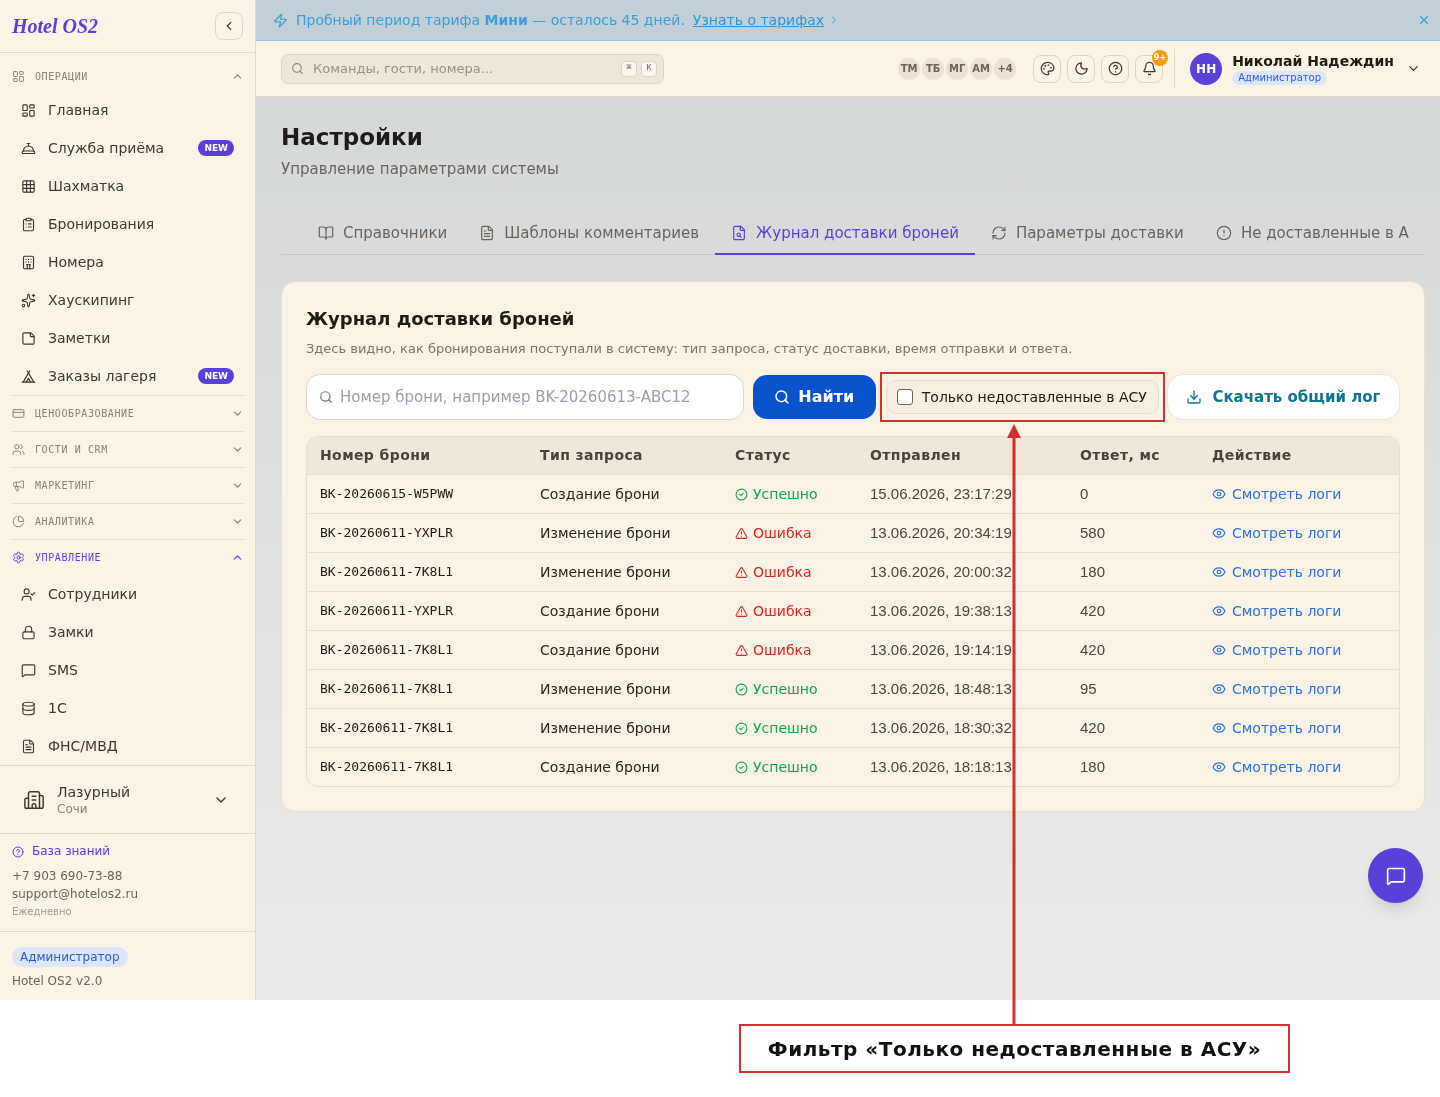 The height and width of the screenshot is (1097, 1440). Describe the element at coordinates (127, 670) in the screenshot. I see `sidebar-item: SMS` at that location.